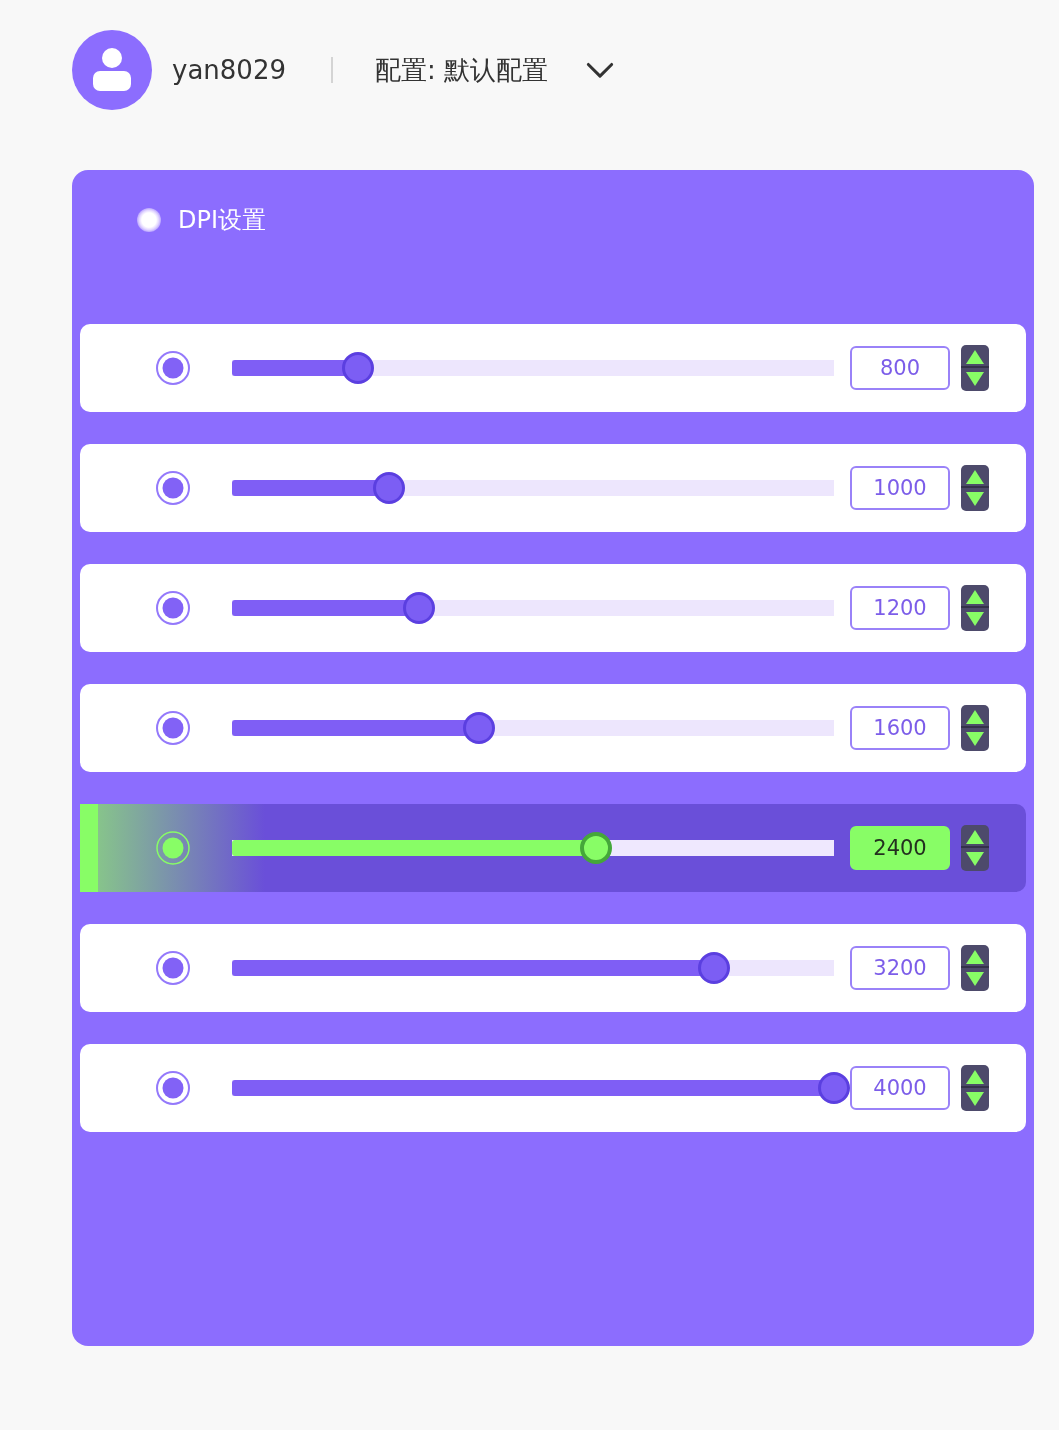  What do you see at coordinates (229, 70) in the screenshot?
I see `username: yan8029` at bounding box center [229, 70].